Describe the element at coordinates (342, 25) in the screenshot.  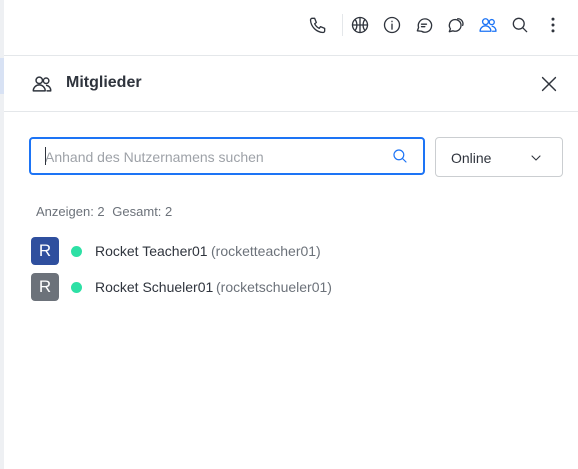
I see `toolbar-divider` at that location.